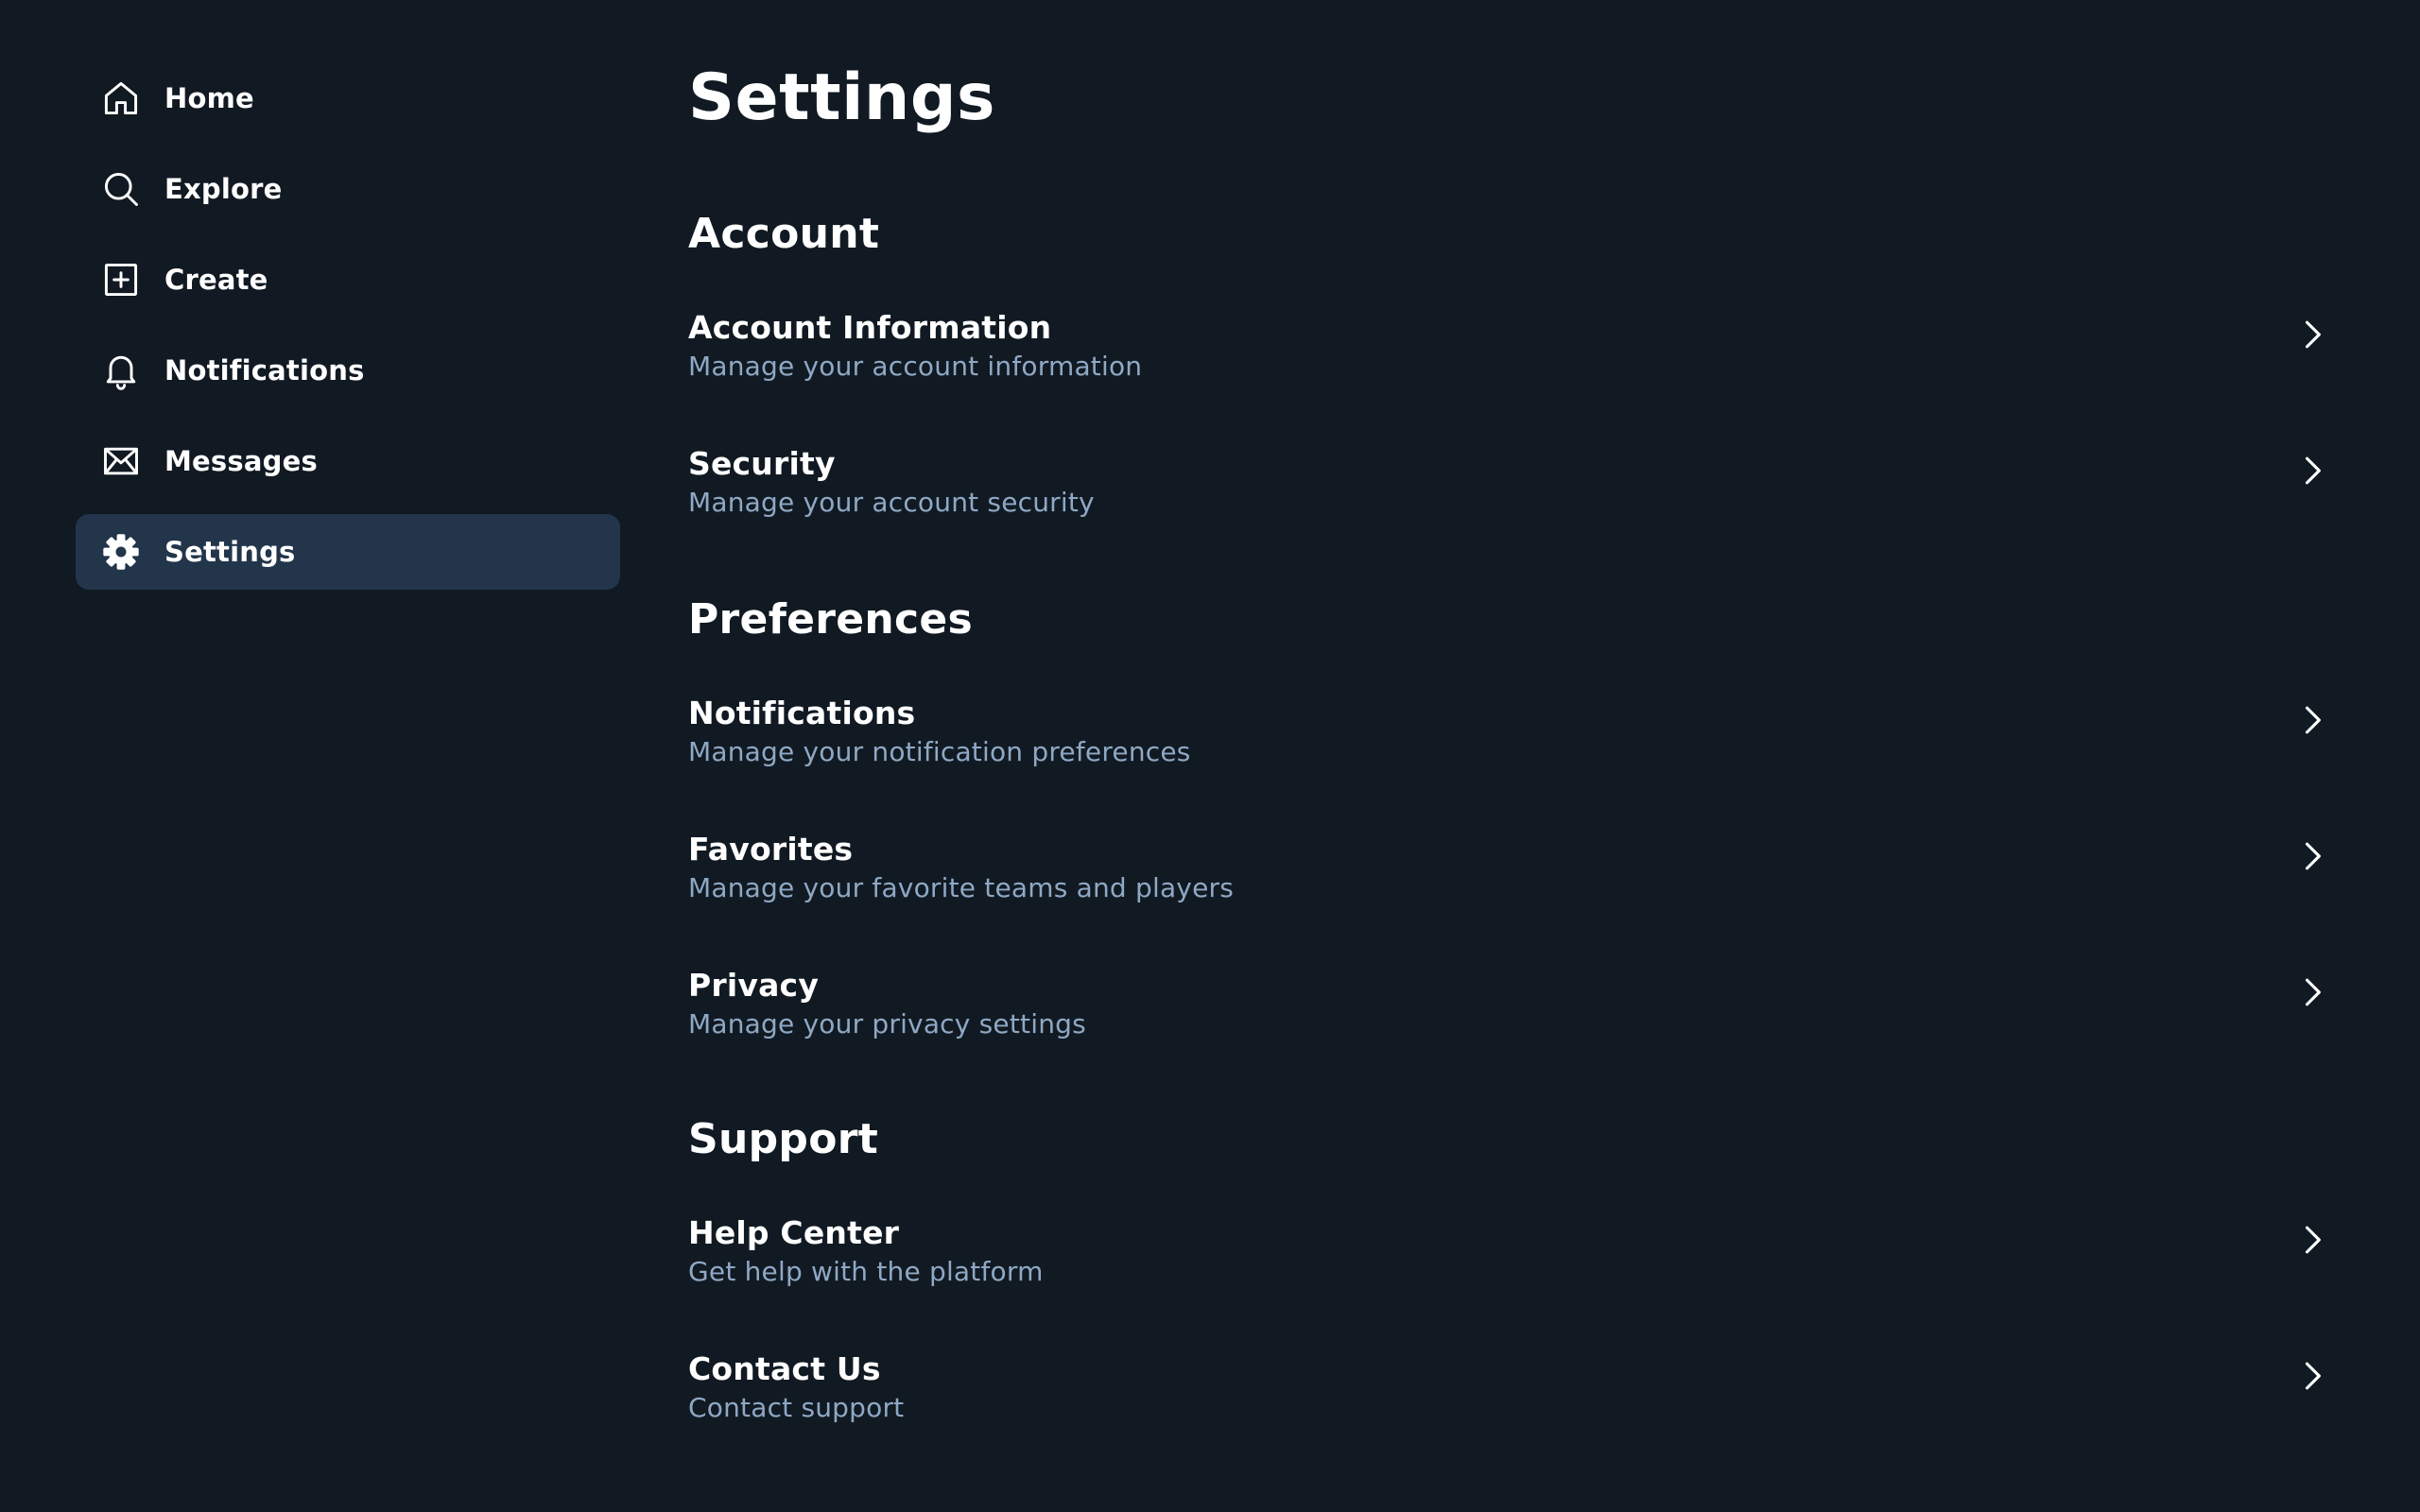 The image size is (2420, 1512). I want to click on row-subtitle: Manage your favorite teams and players, so click(961, 887).